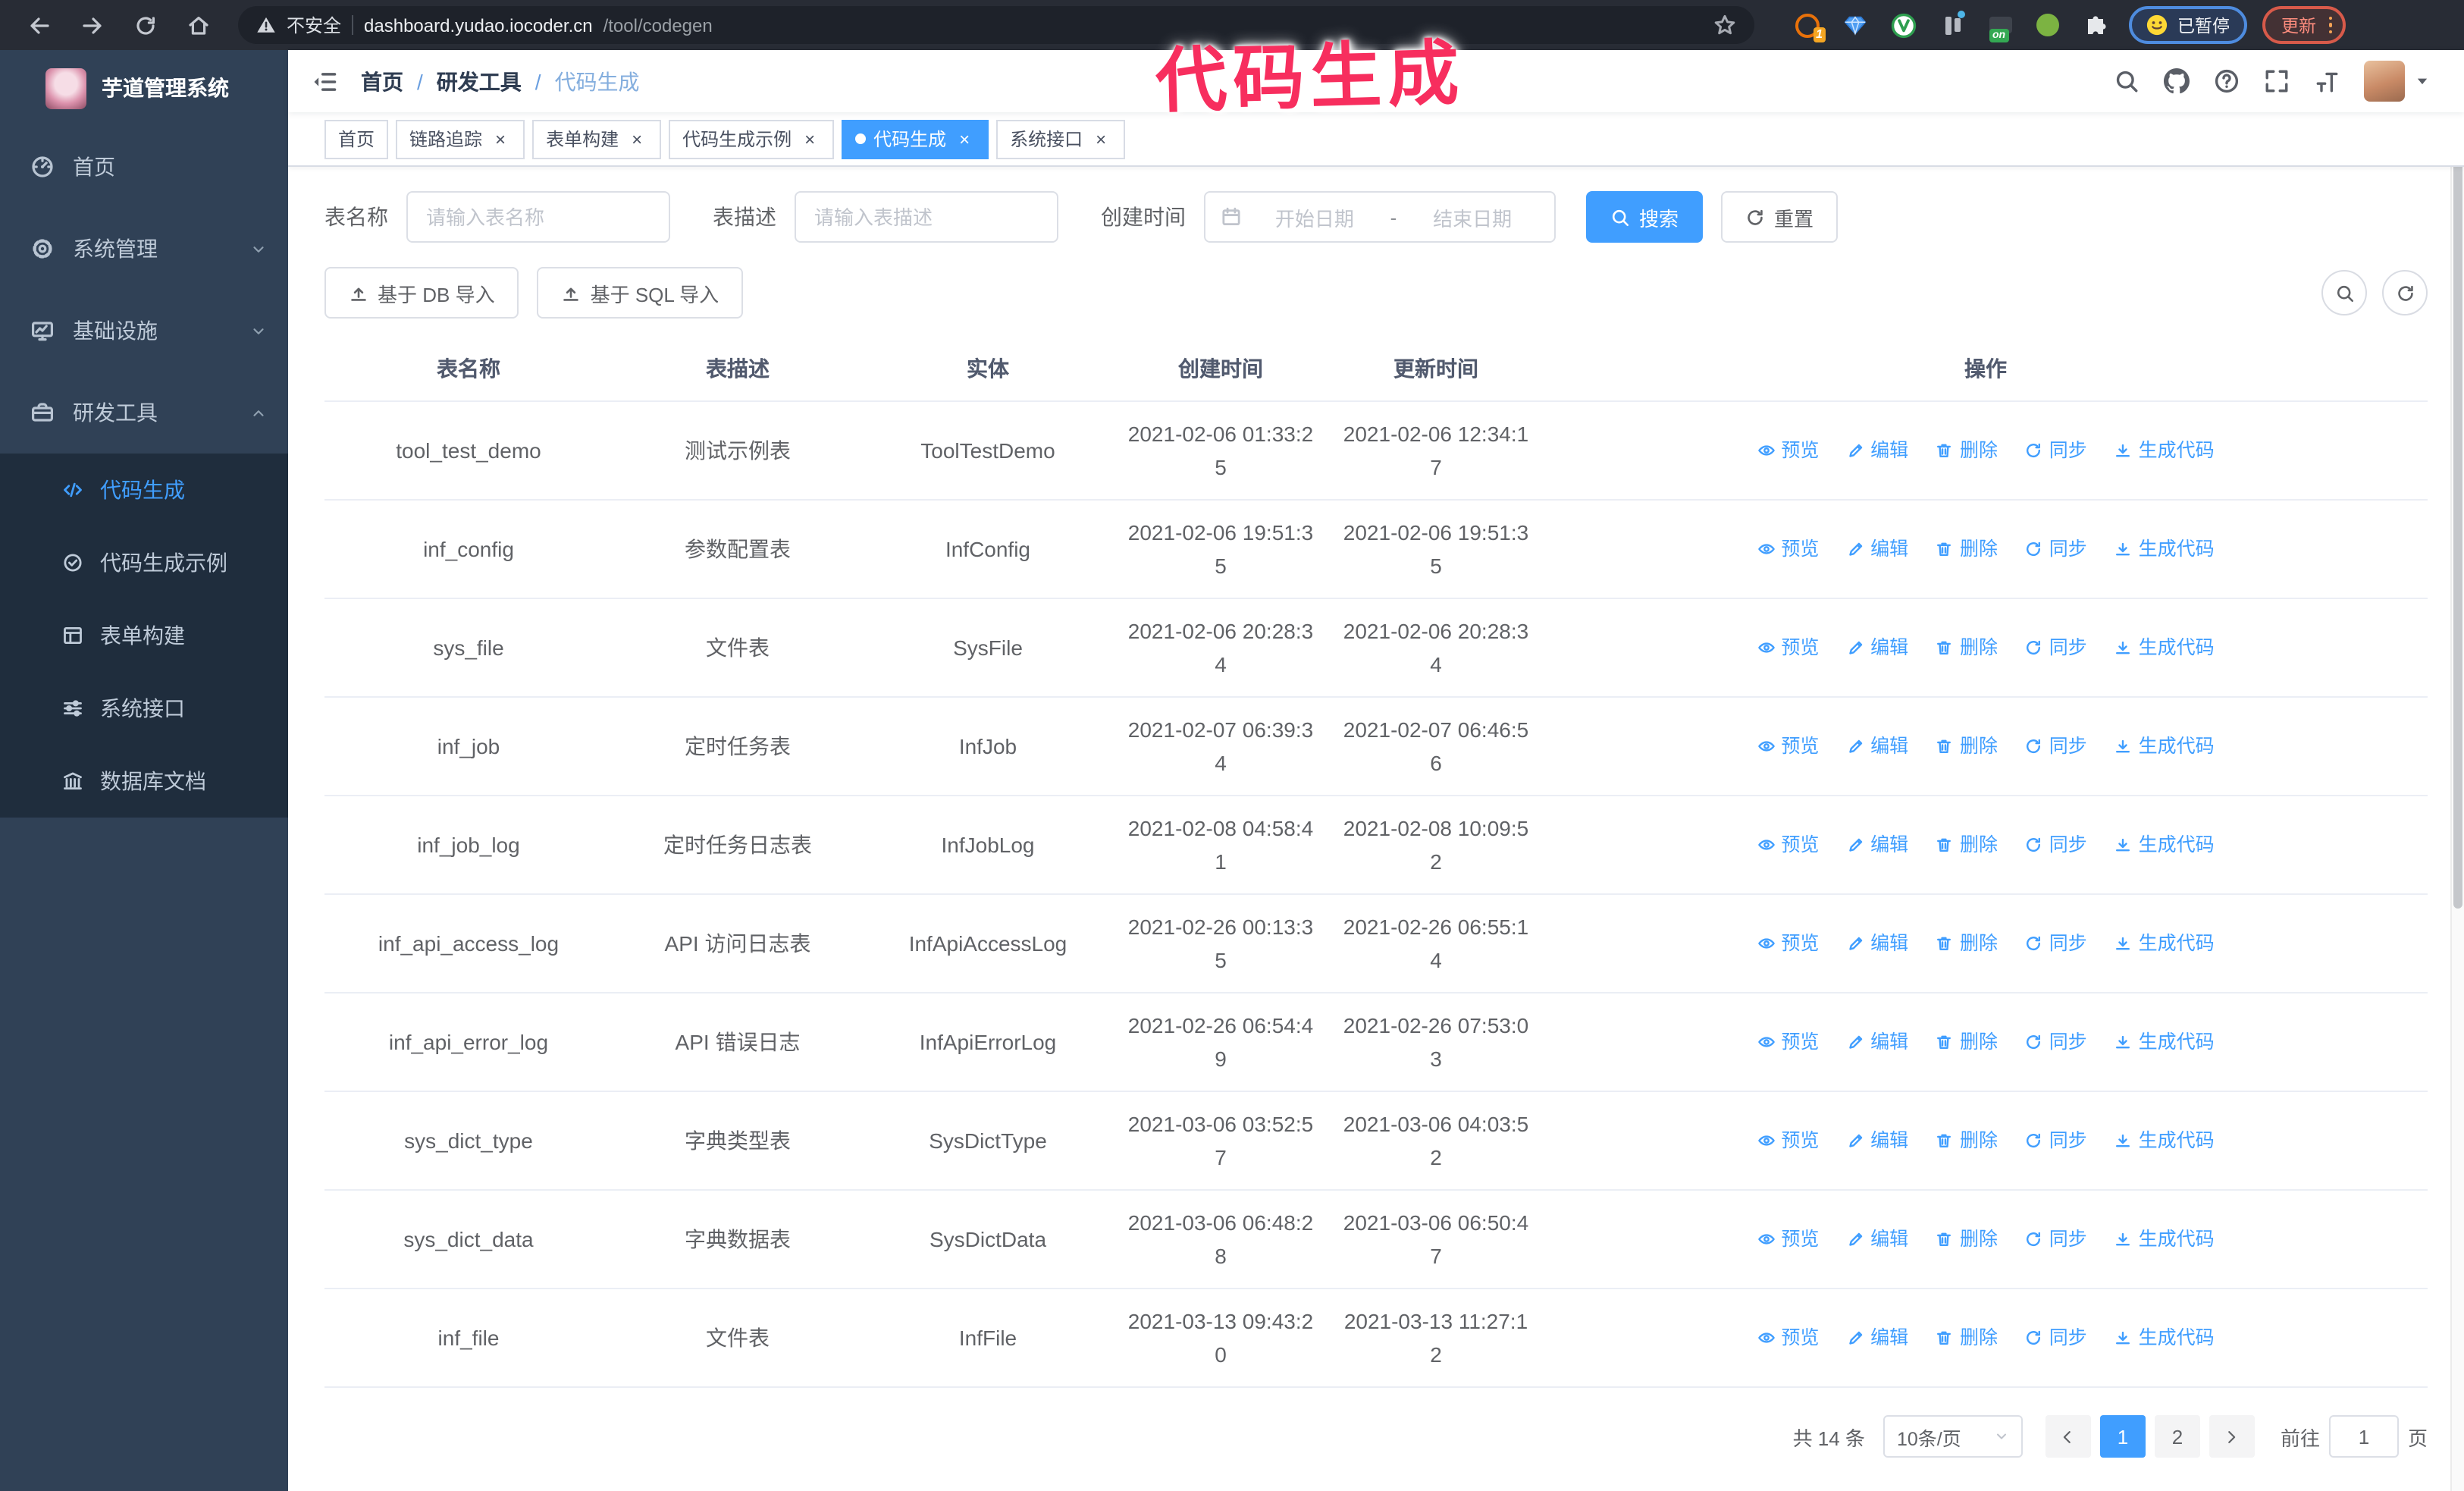  What do you see at coordinates (422, 293) in the screenshot?
I see `import-db-button: 基于 DB 导入` at bounding box center [422, 293].